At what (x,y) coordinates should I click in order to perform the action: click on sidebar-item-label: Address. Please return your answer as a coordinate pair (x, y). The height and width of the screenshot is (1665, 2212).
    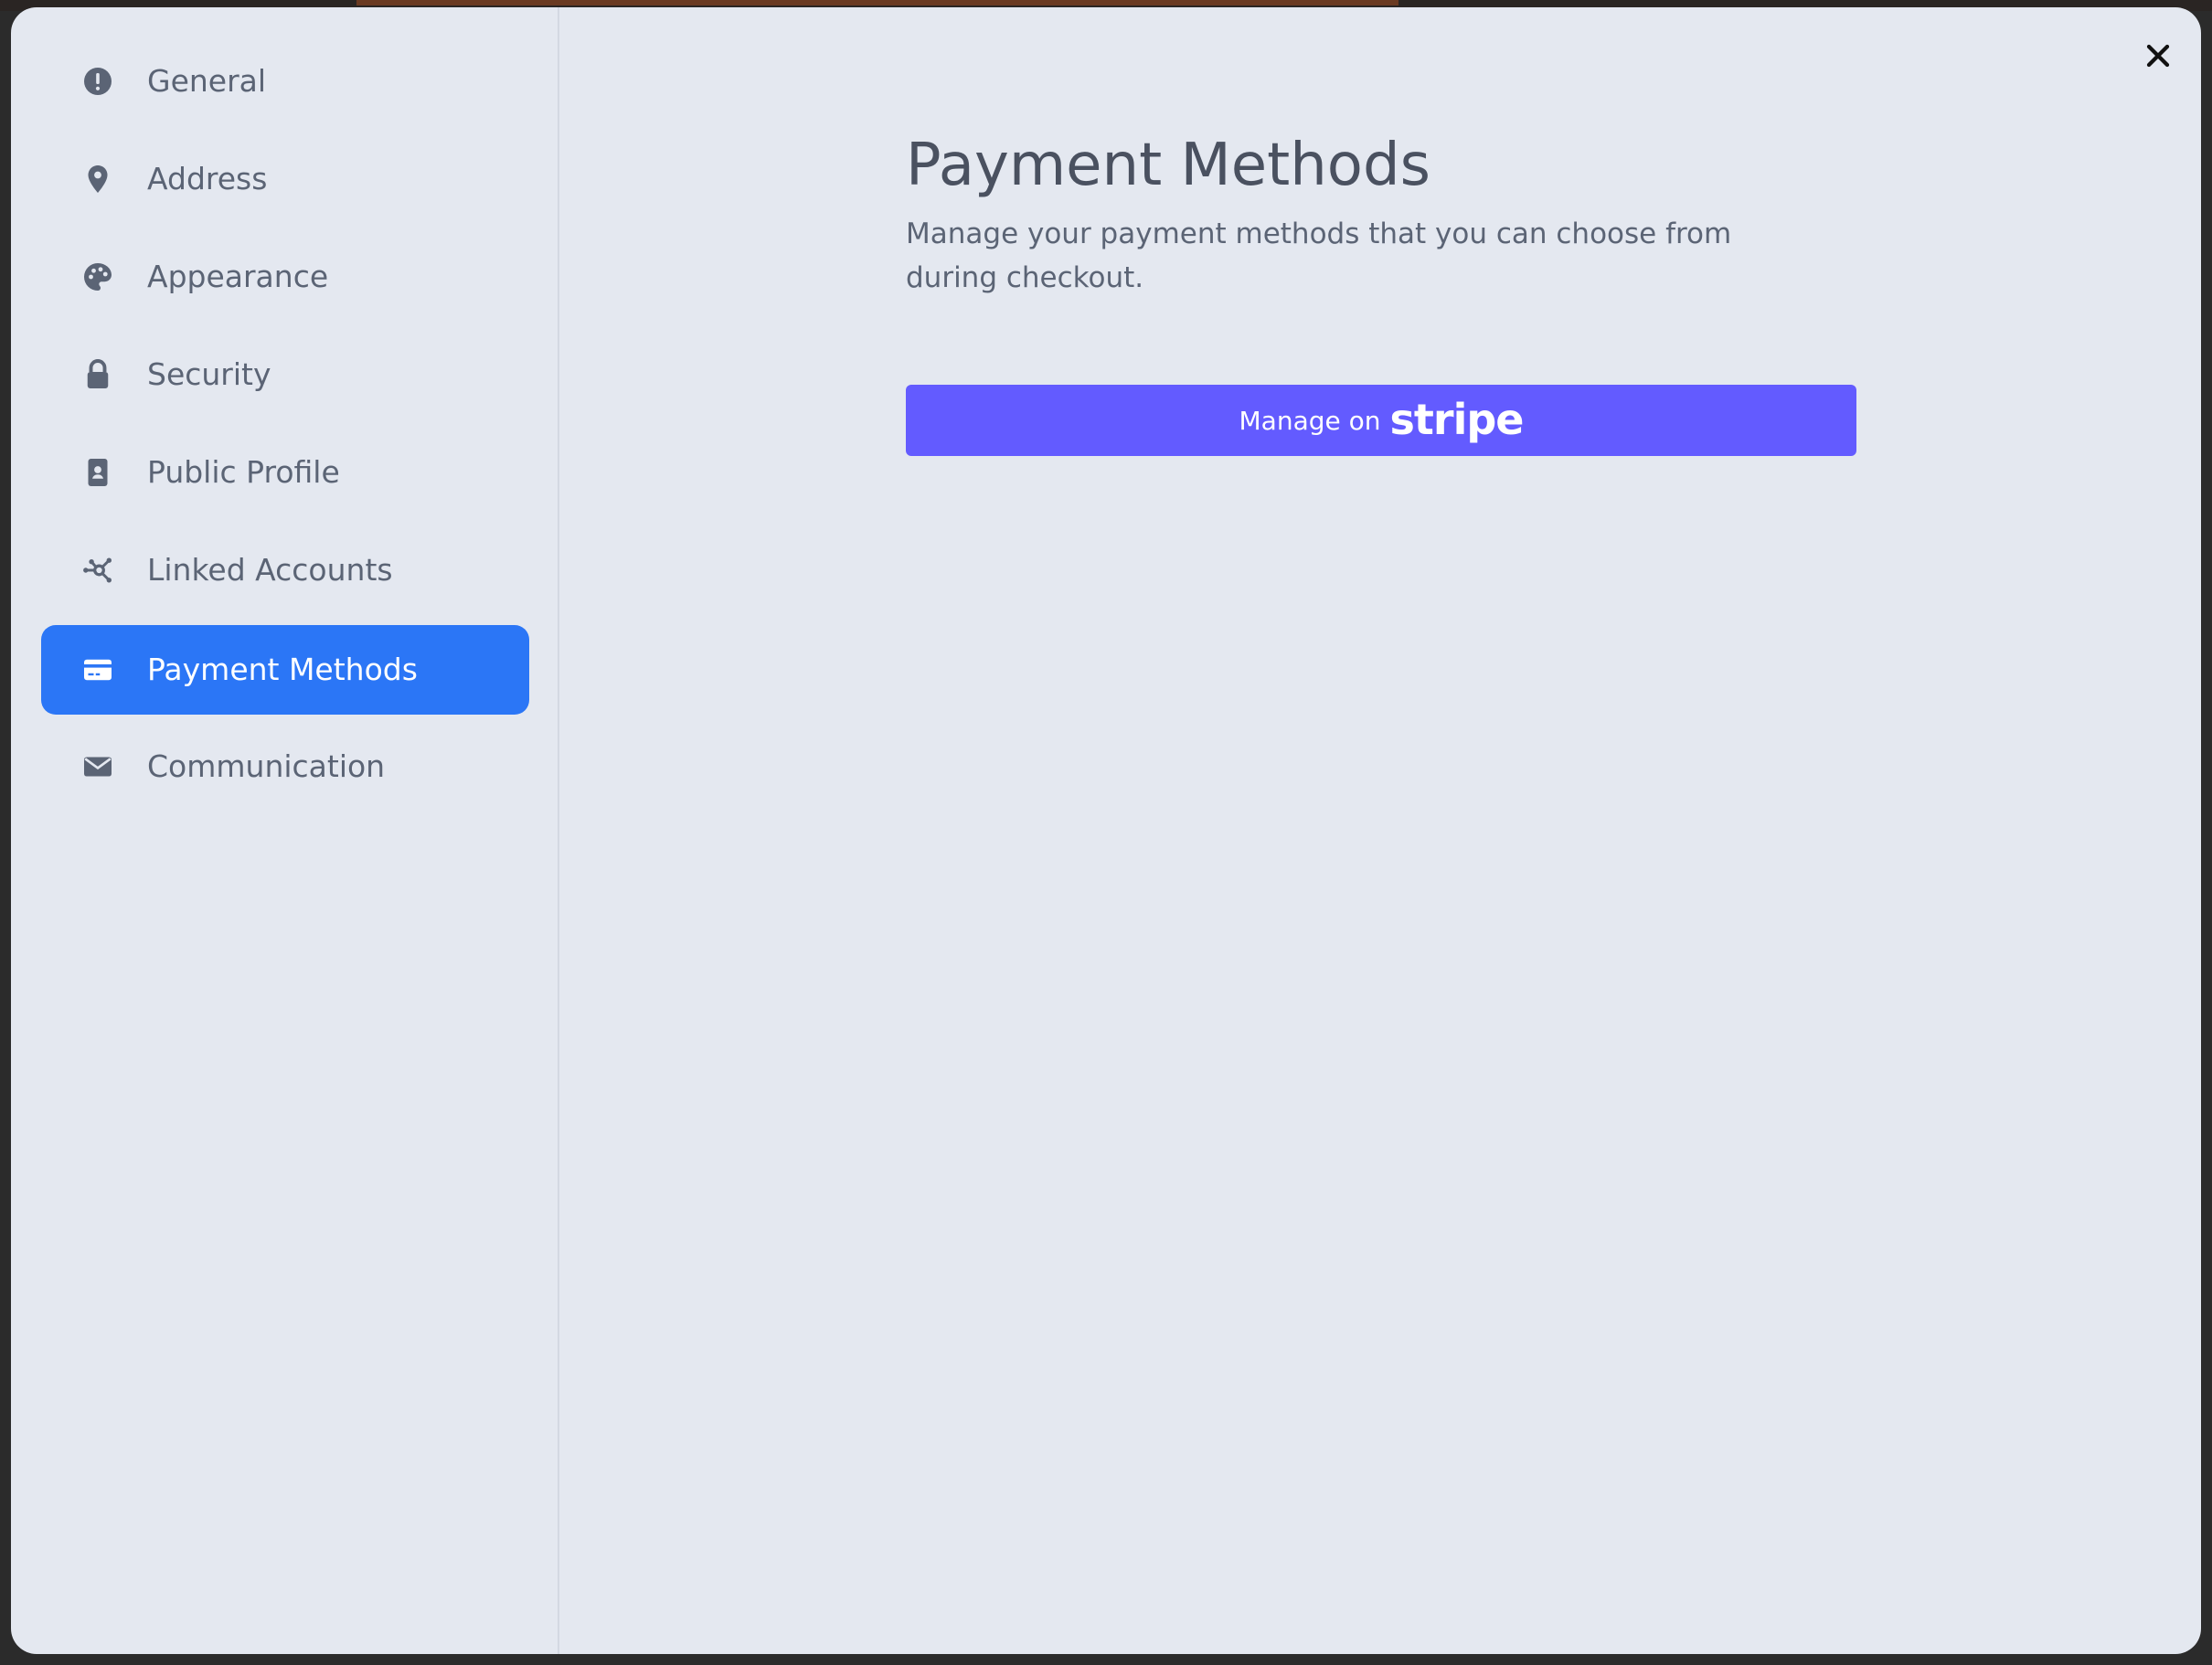
    Looking at the image, I should click on (207, 178).